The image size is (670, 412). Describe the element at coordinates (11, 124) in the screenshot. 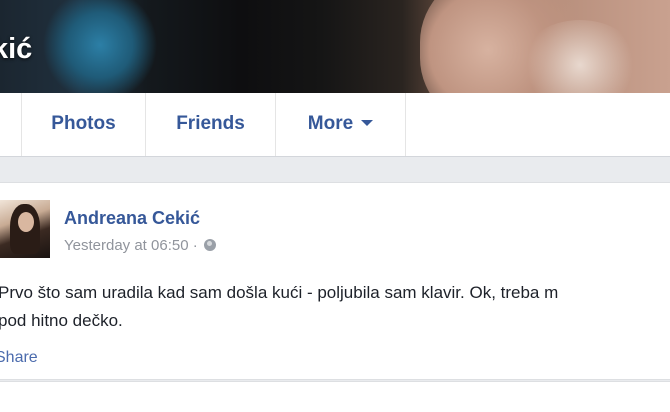

I see `tab-timeline` at that location.